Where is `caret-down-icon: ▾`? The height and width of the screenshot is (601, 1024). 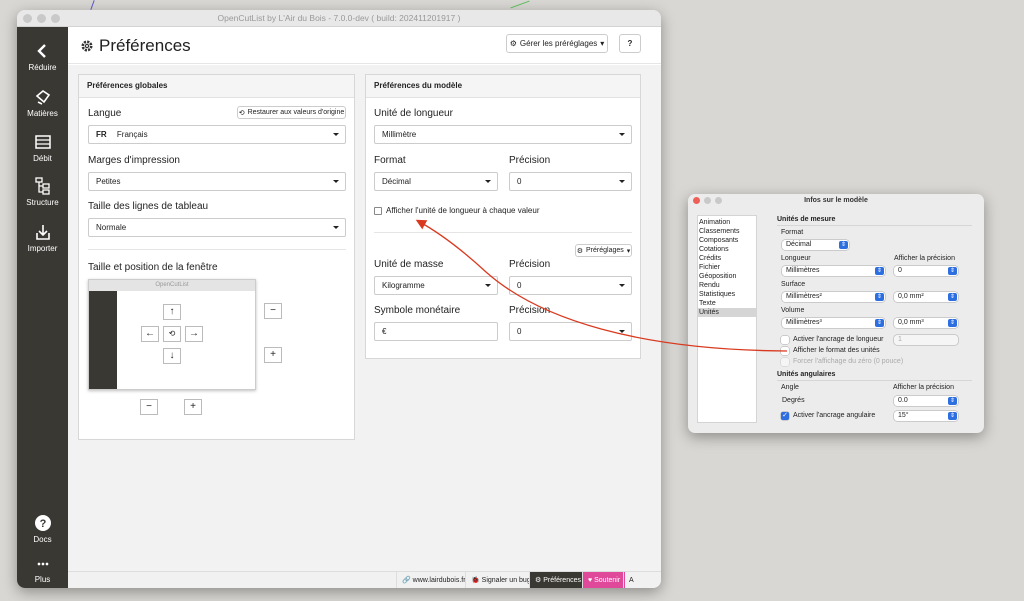 caret-down-icon: ▾ is located at coordinates (602, 43).